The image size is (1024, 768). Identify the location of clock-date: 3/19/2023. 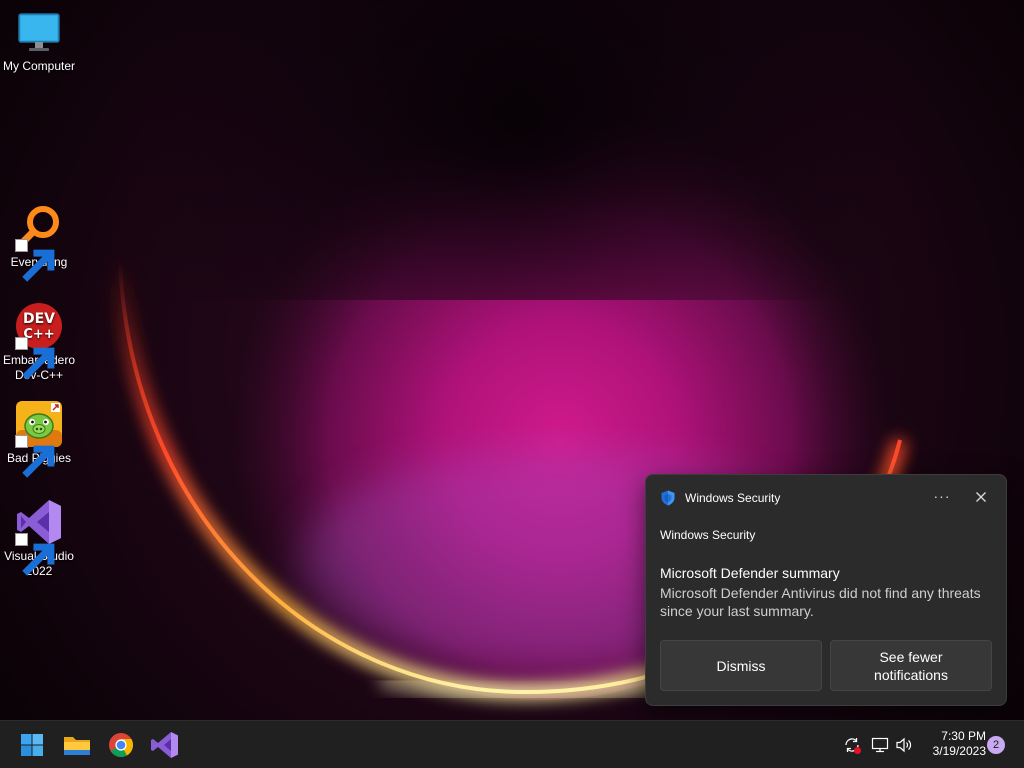
(959, 751).